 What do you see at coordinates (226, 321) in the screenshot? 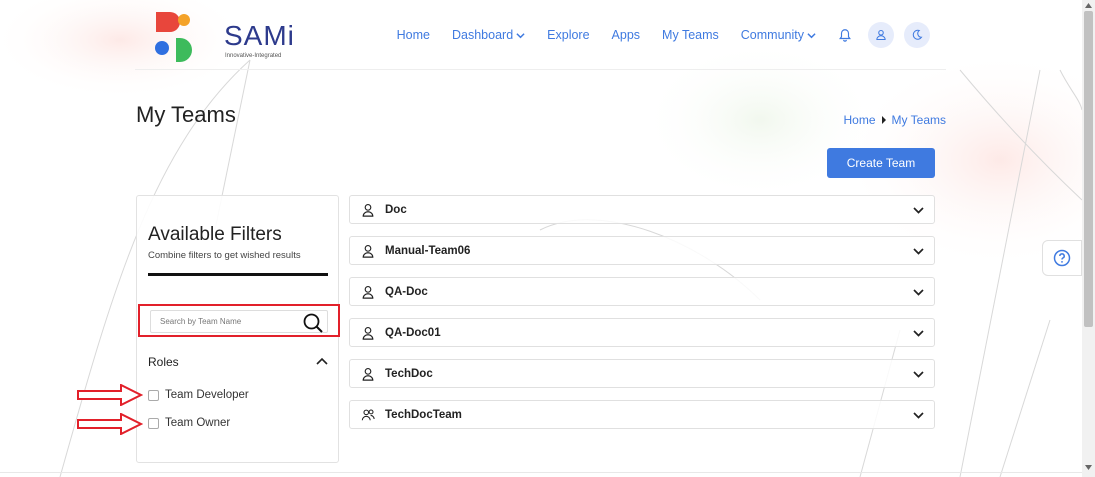
I see `team-search-input` at bounding box center [226, 321].